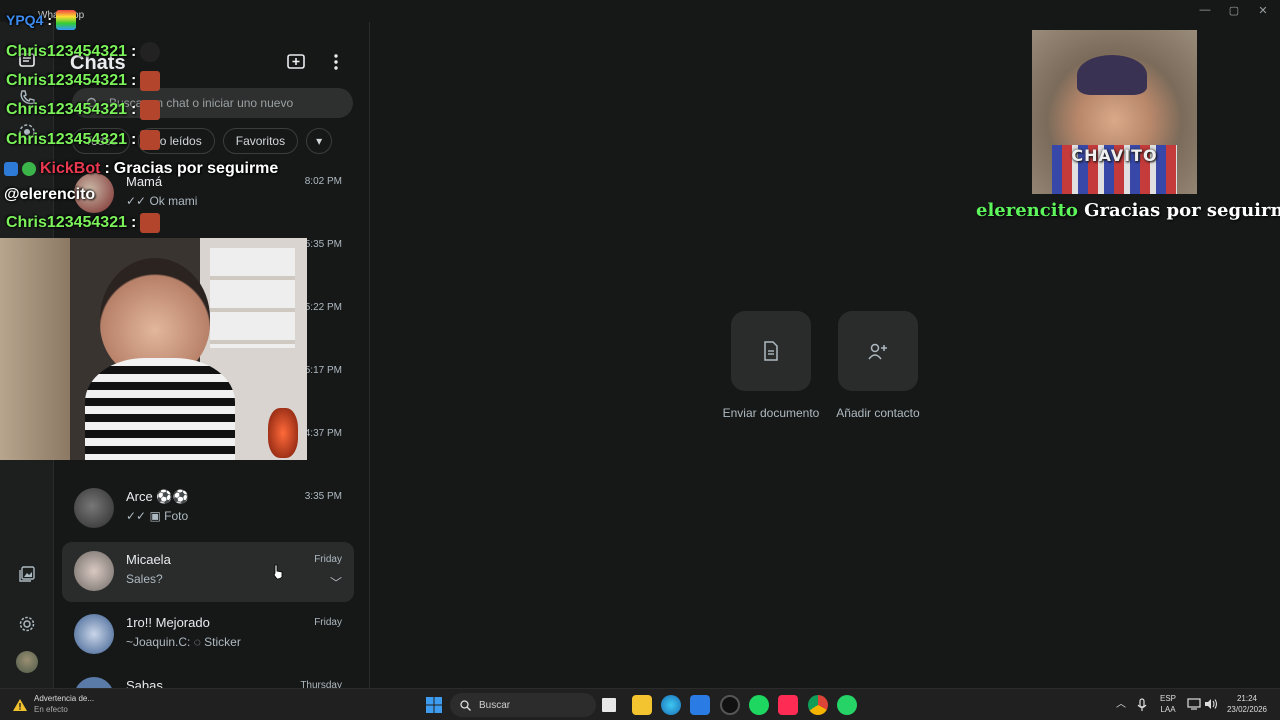  I want to click on chat-preview: Sales?, so click(144, 579).